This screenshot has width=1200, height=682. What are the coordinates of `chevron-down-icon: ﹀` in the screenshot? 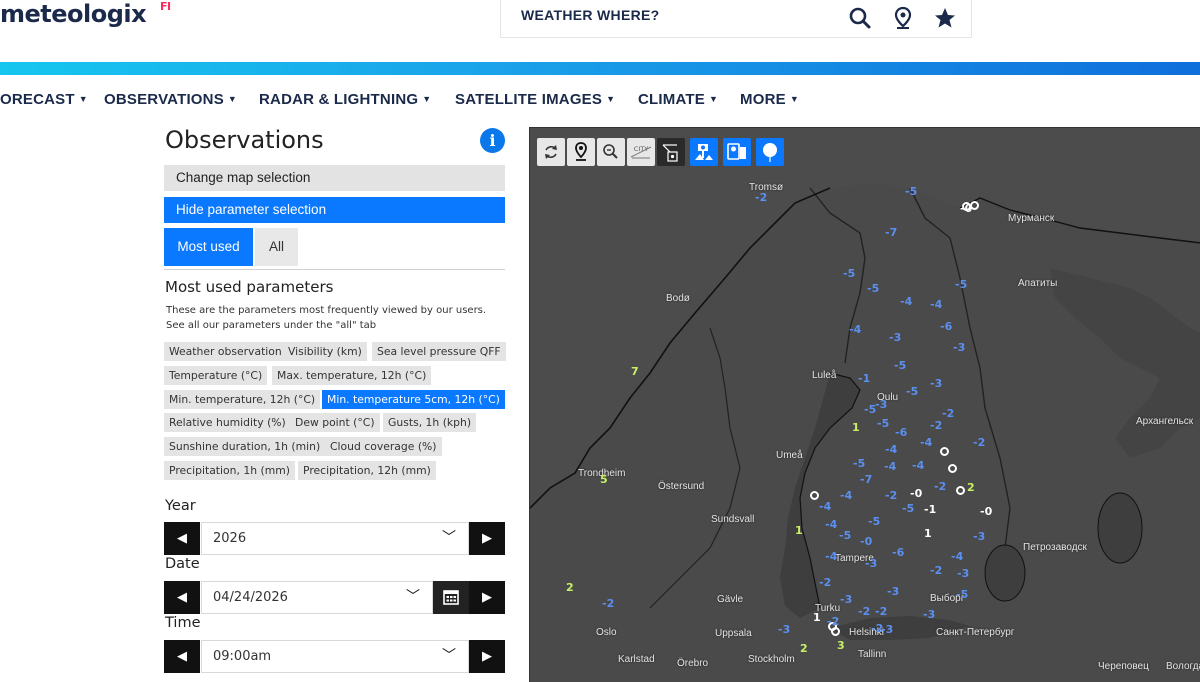 It's located at (449, 656).